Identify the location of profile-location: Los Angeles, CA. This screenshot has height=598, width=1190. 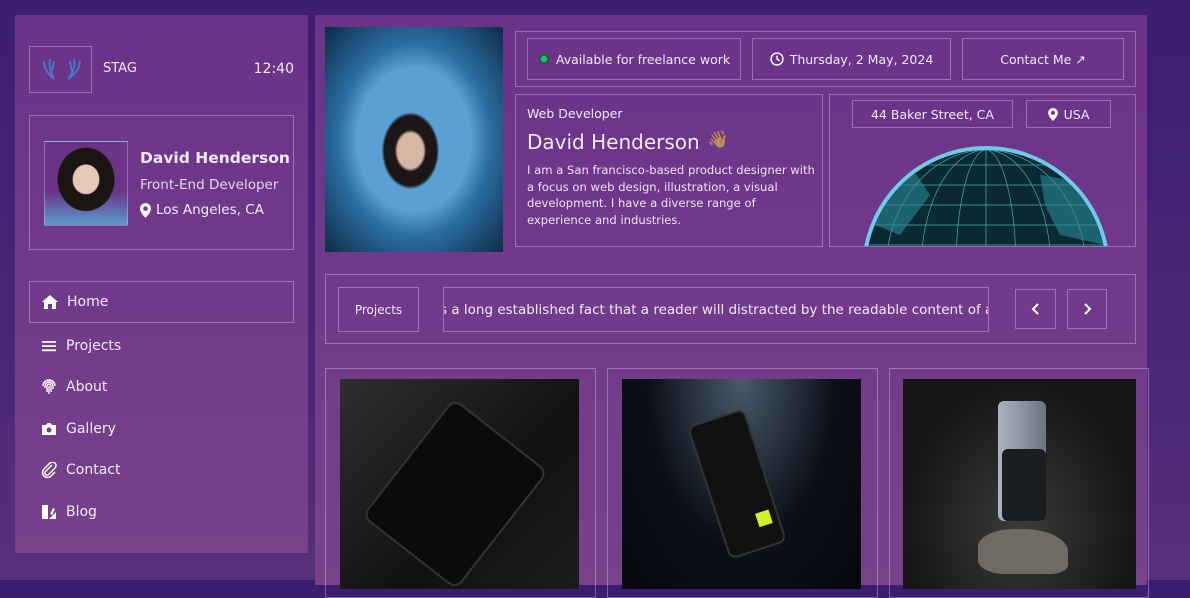
(202, 210).